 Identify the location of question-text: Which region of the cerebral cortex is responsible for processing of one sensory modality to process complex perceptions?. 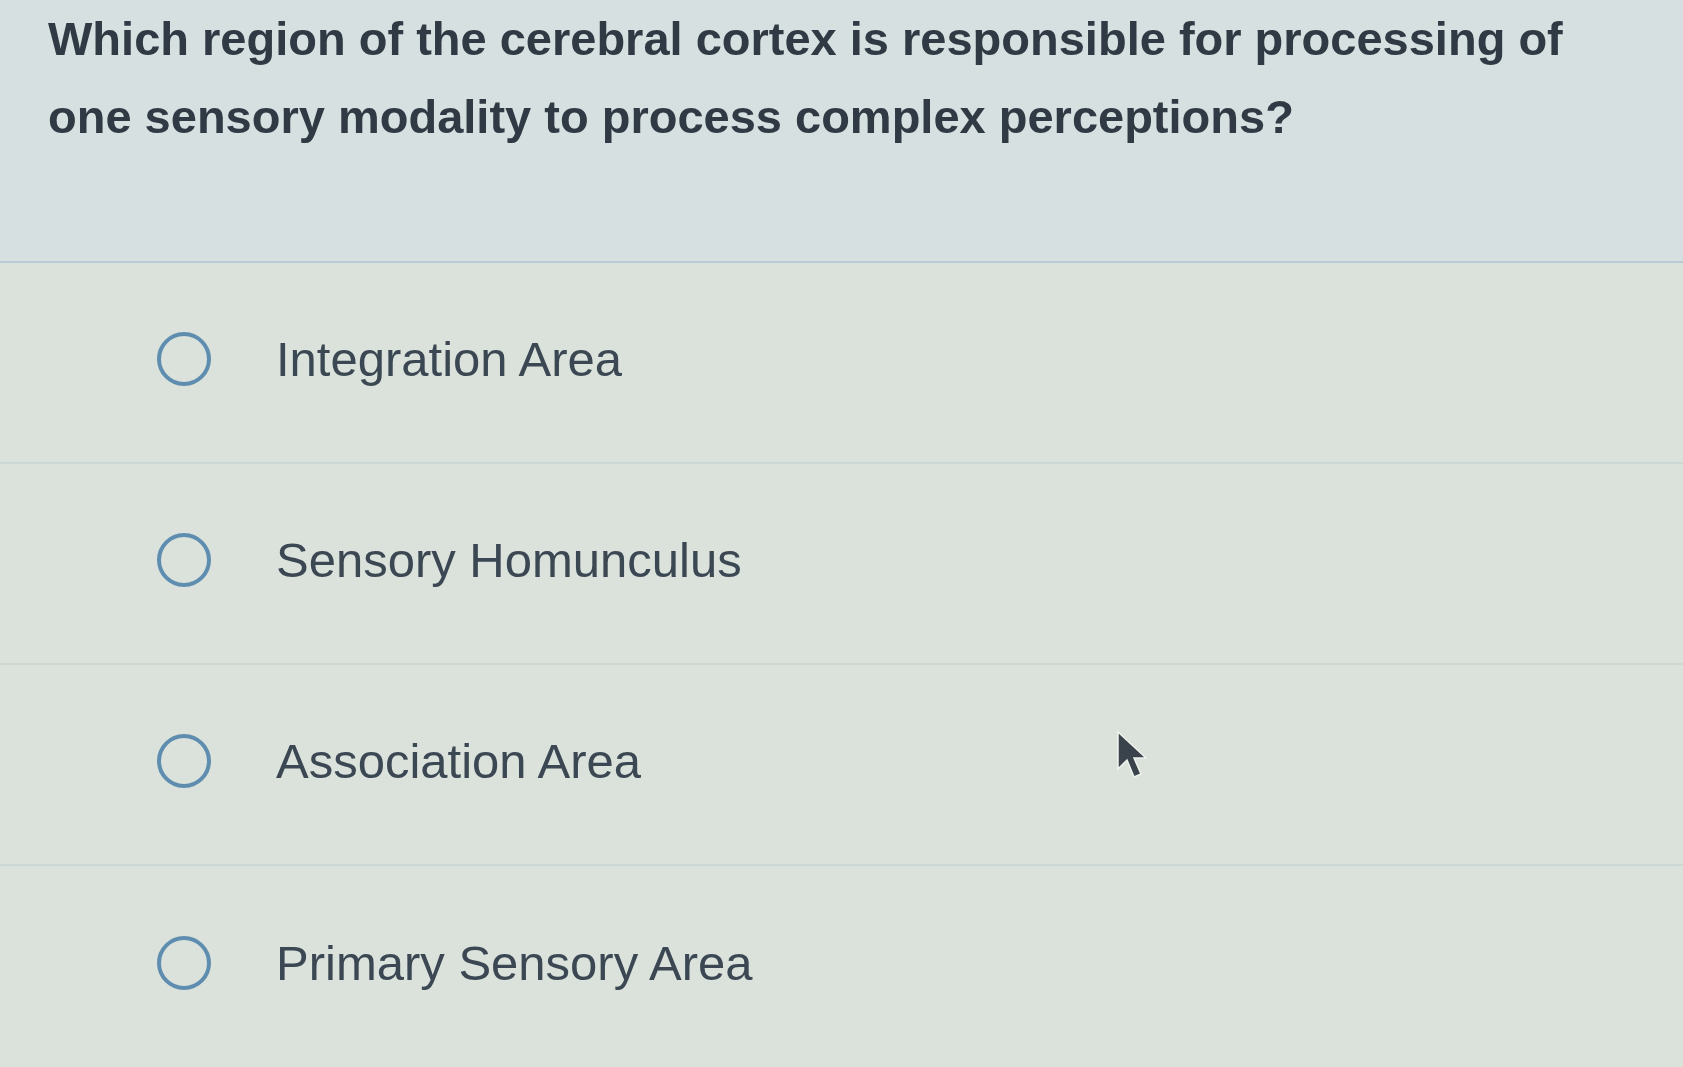
(806, 78).